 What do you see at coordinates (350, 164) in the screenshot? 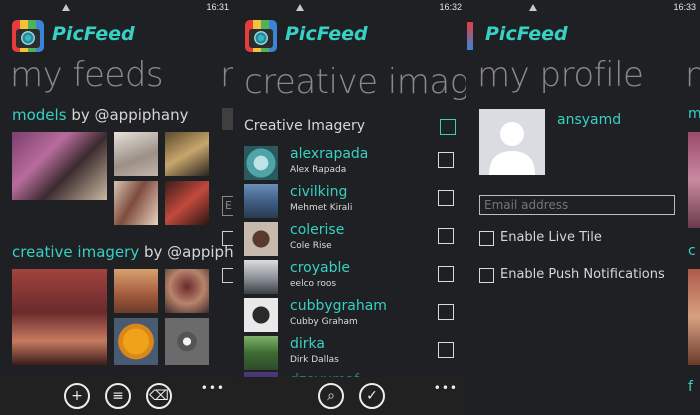
I see `list-item: alexrapada Alex Rapada` at bounding box center [350, 164].